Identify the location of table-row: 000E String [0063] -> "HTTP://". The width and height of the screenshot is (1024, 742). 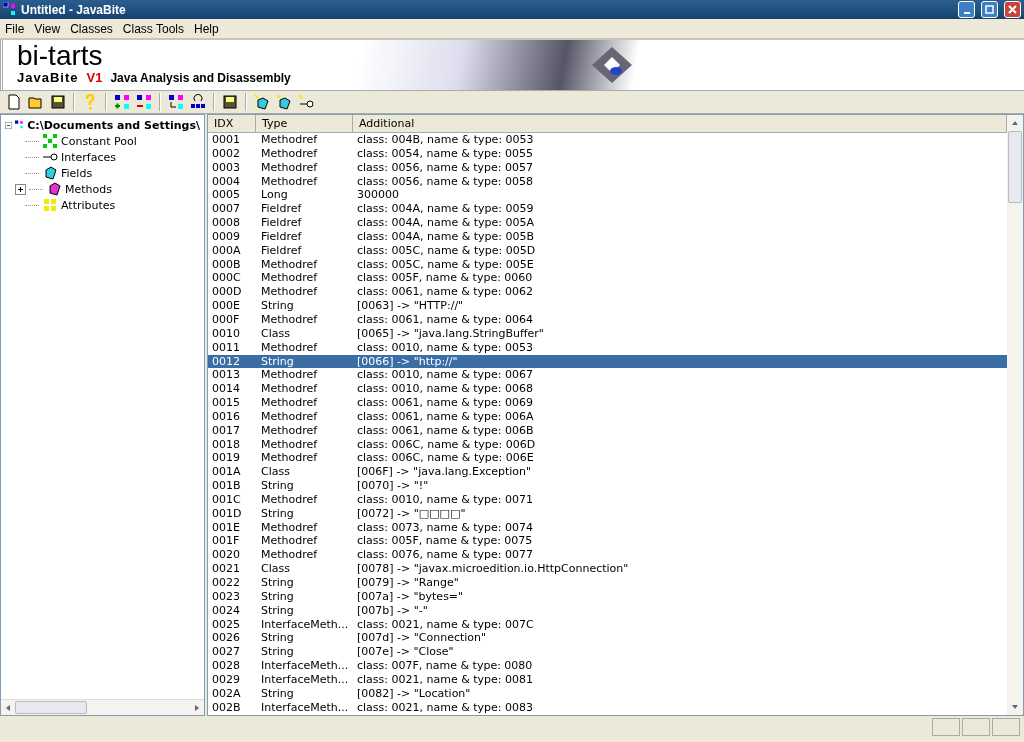
(607, 306).